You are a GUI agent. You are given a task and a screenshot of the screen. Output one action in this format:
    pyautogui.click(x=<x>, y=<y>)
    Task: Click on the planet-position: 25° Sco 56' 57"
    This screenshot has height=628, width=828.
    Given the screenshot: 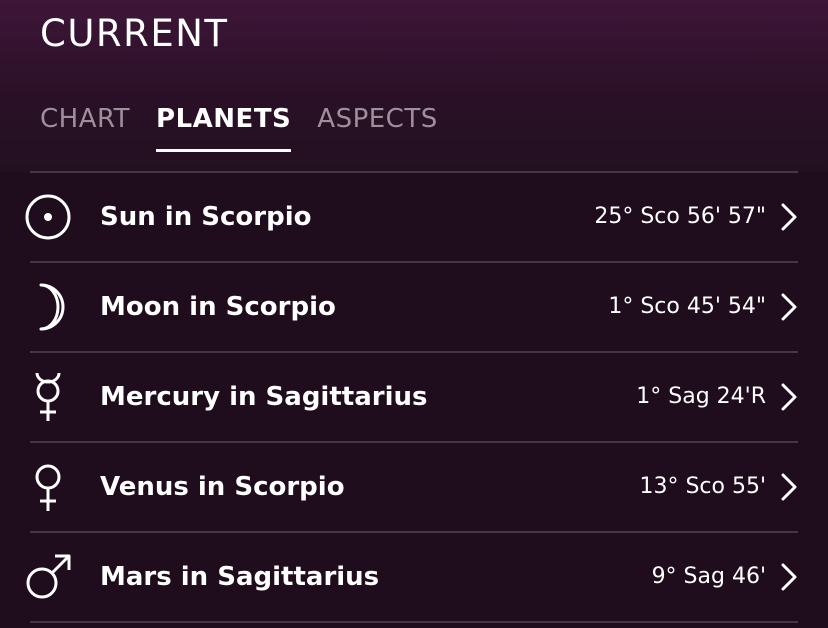 What is the action you would take?
    pyautogui.click(x=680, y=216)
    